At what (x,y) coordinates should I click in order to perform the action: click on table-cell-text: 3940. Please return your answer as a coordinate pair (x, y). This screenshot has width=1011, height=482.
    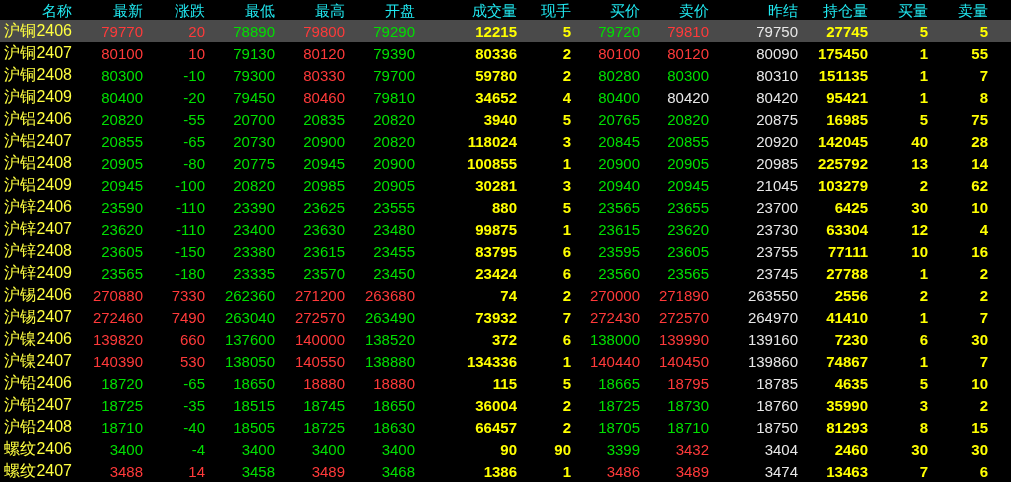
    Looking at the image, I should click on (499, 119).